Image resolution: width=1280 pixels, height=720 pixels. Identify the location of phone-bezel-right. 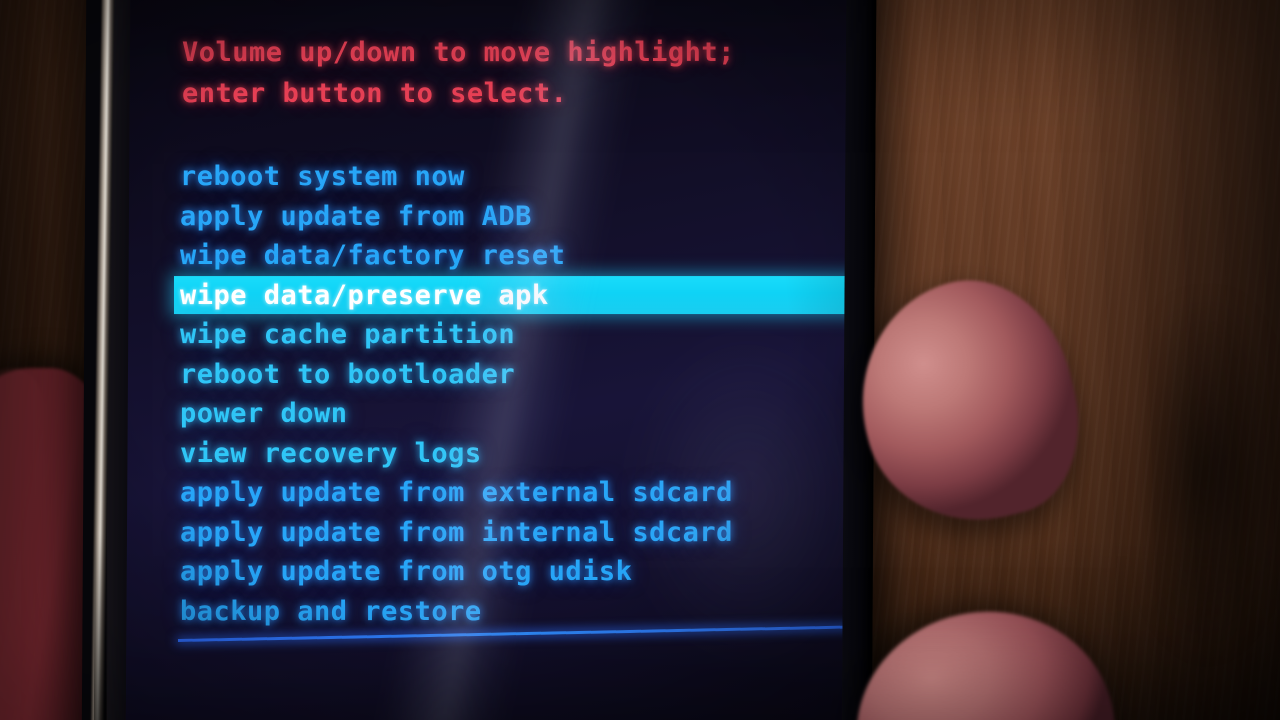
(859, 360).